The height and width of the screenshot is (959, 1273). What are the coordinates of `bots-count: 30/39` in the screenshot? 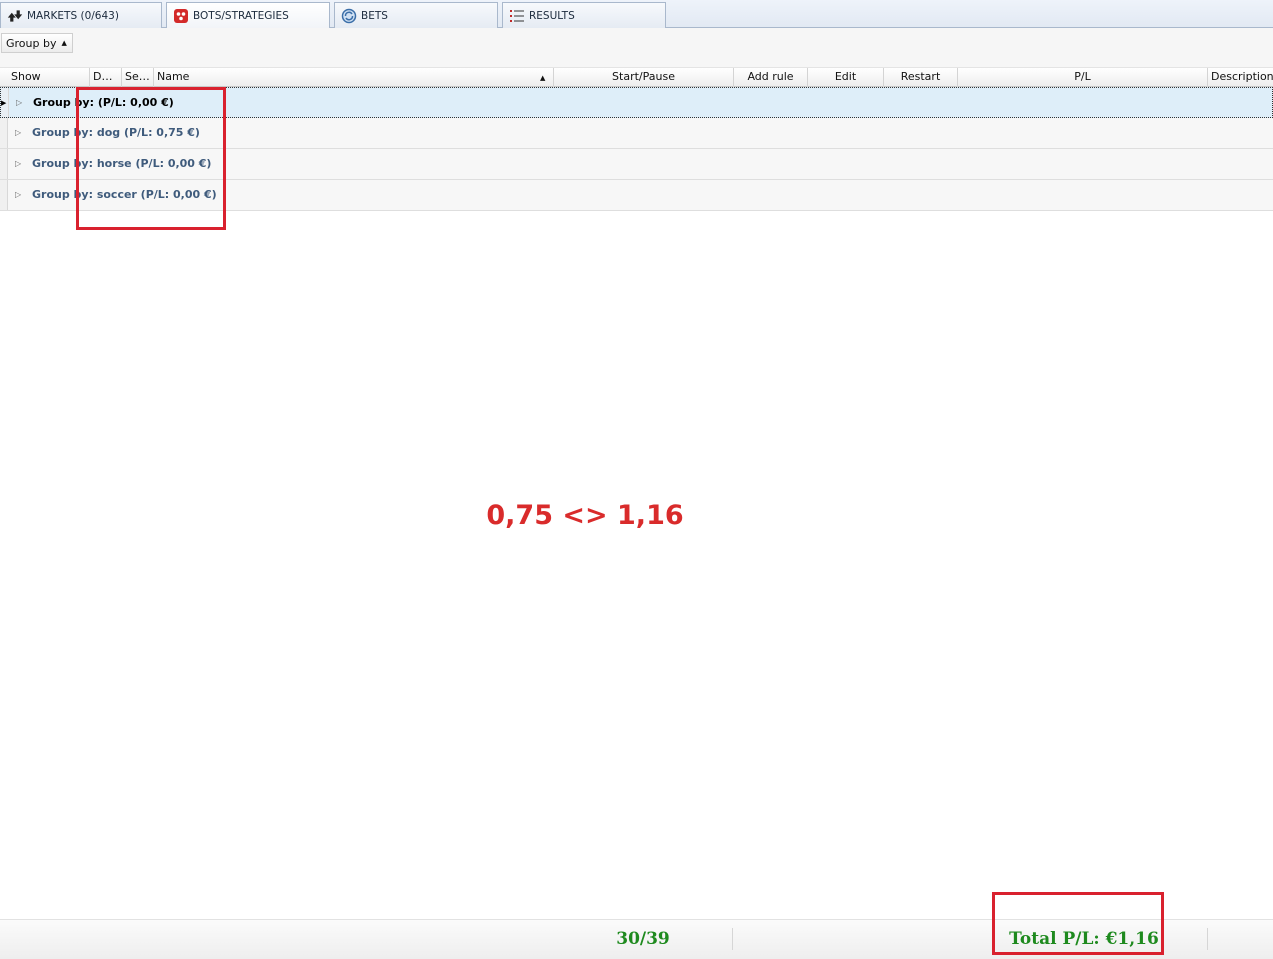 It's located at (643, 939).